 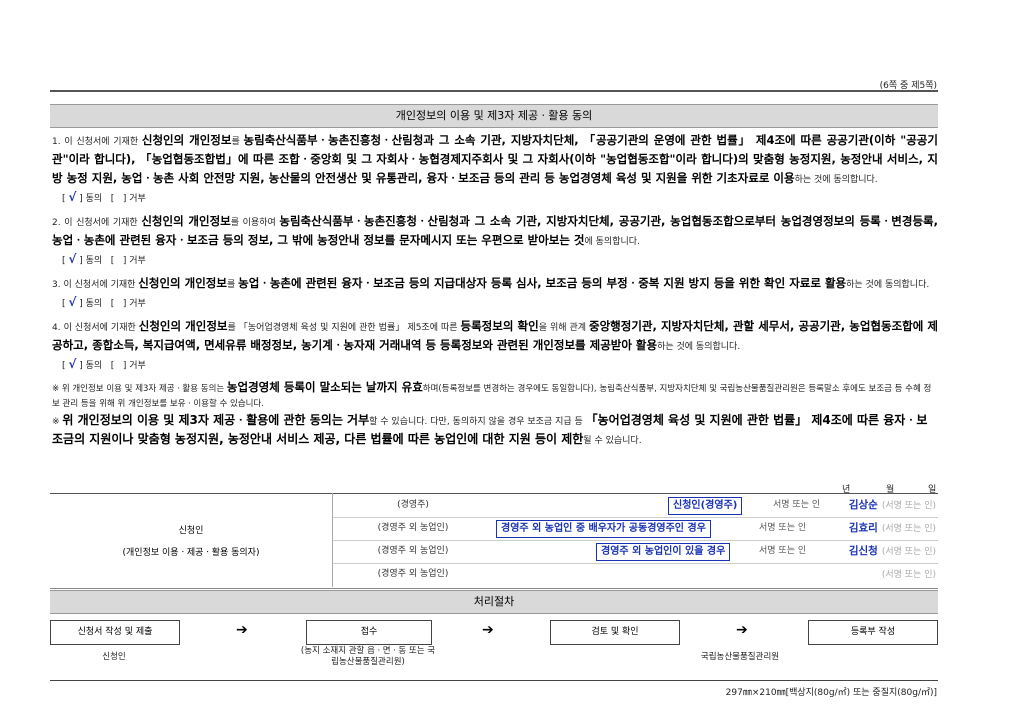 What do you see at coordinates (892, 506) in the screenshot?
I see `signature-field: 김상순 (서명 또는 인)` at bounding box center [892, 506].